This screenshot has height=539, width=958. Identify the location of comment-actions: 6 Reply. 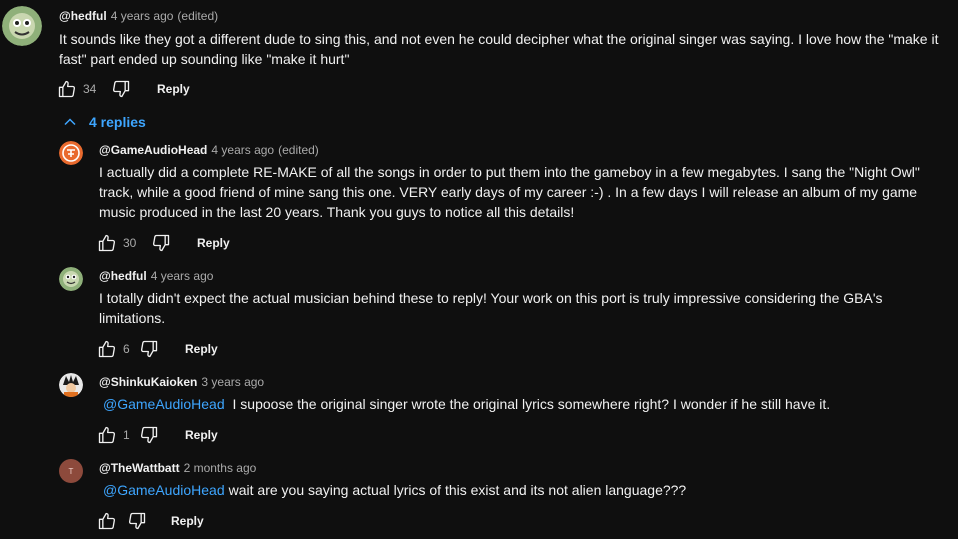
(156, 349).